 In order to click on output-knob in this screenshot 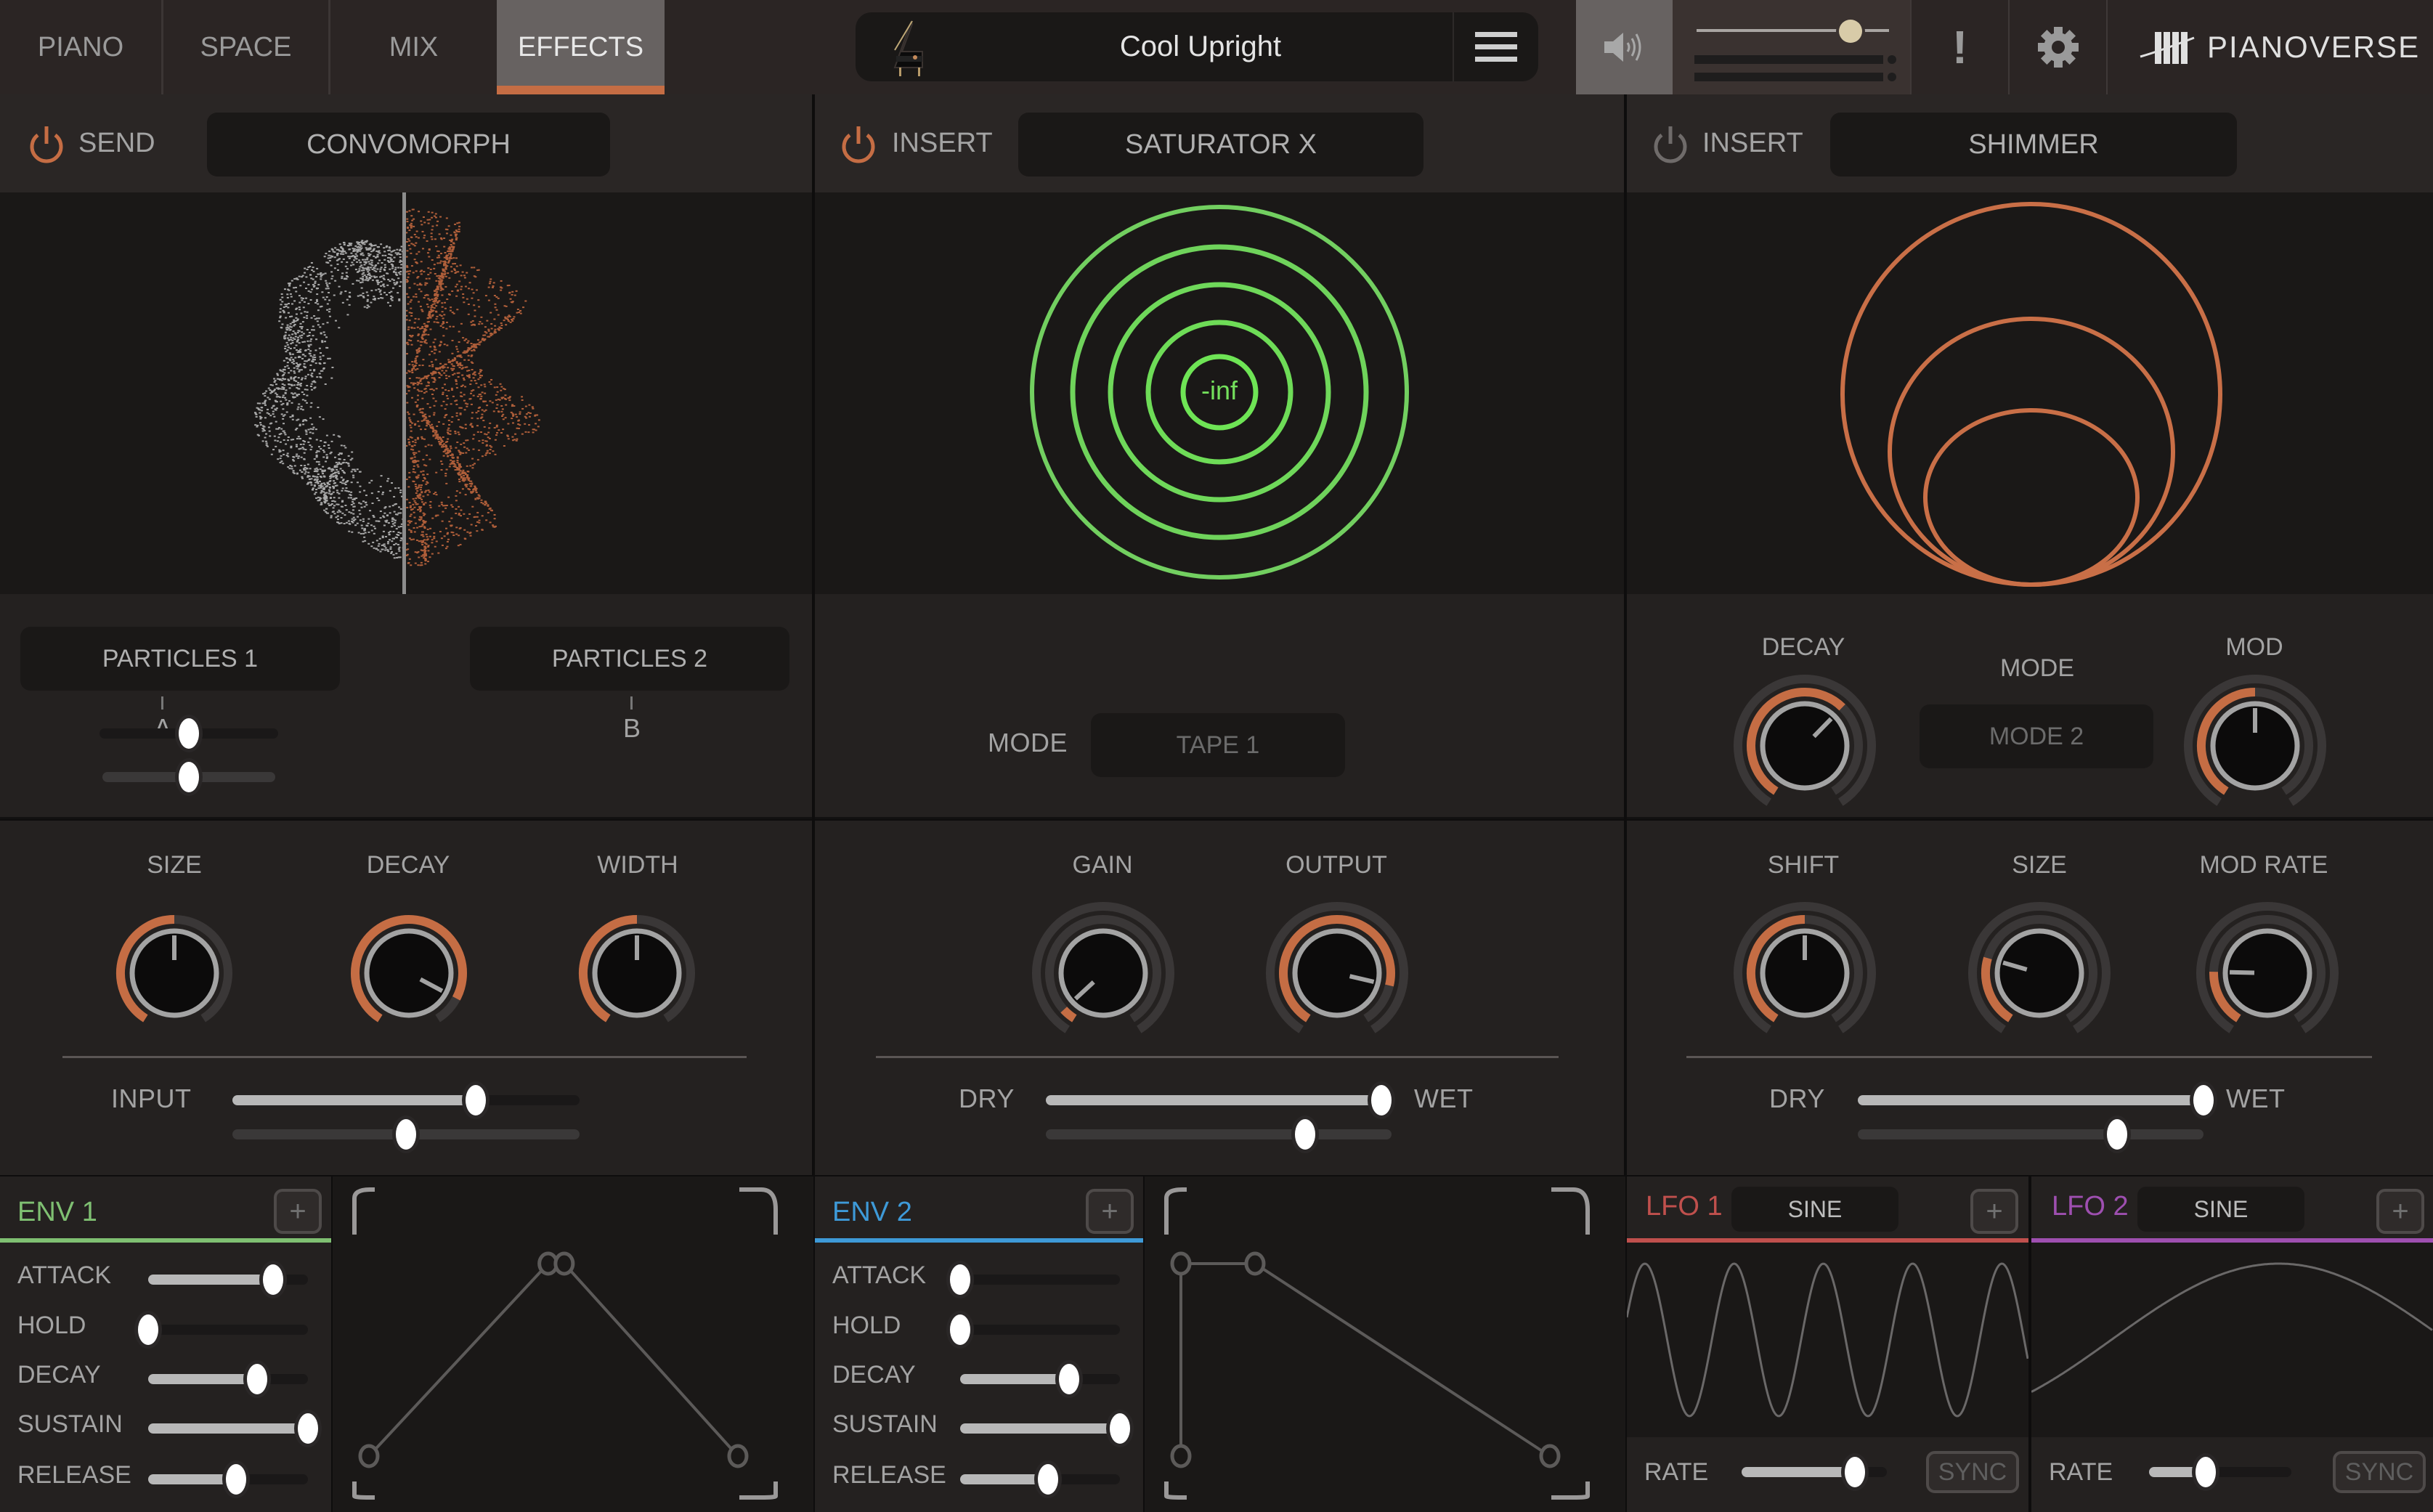, I will do `click(1337, 973)`.